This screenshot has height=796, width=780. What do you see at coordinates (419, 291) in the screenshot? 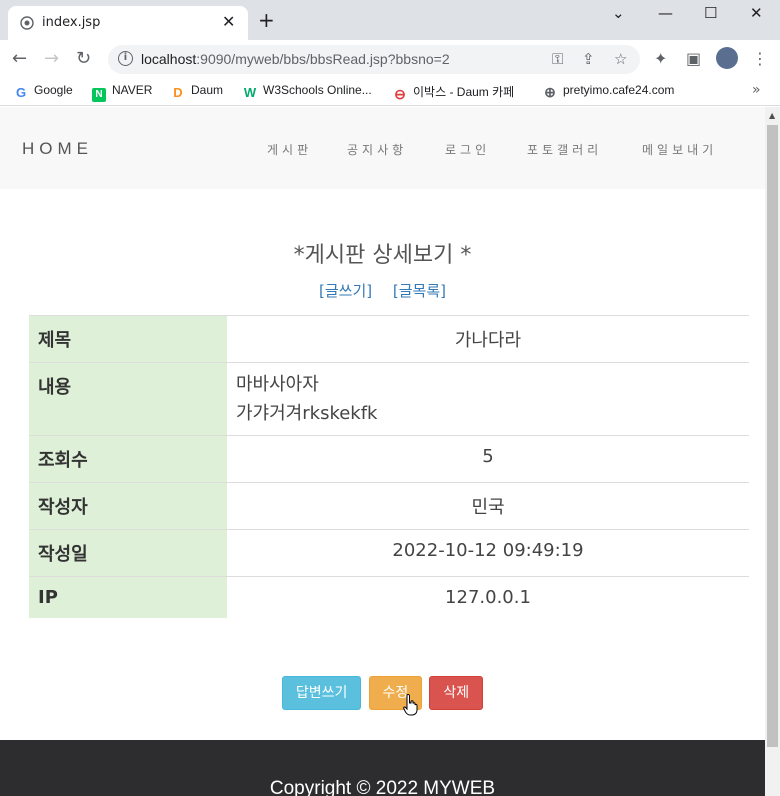
I see `list-link: [글목록]` at bounding box center [419, 291].